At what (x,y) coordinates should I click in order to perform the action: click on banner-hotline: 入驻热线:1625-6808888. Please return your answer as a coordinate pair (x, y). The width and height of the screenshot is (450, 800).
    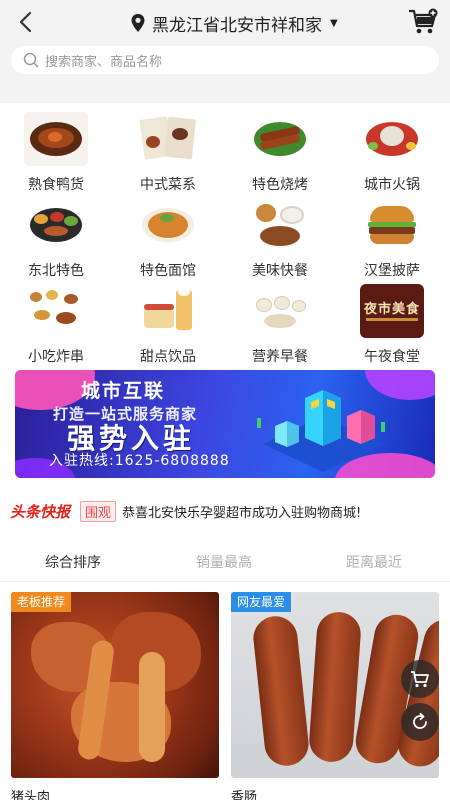
    Looking at the image, I should click on (139, 461).